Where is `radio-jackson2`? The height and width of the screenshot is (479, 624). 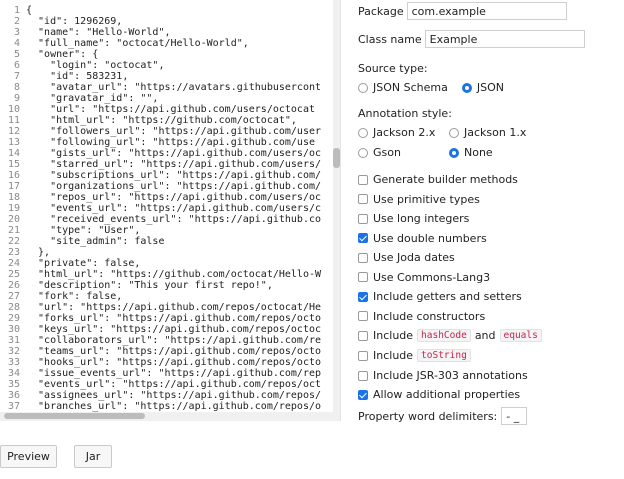
radio-jackson2 is located at coordinates (363, 132).